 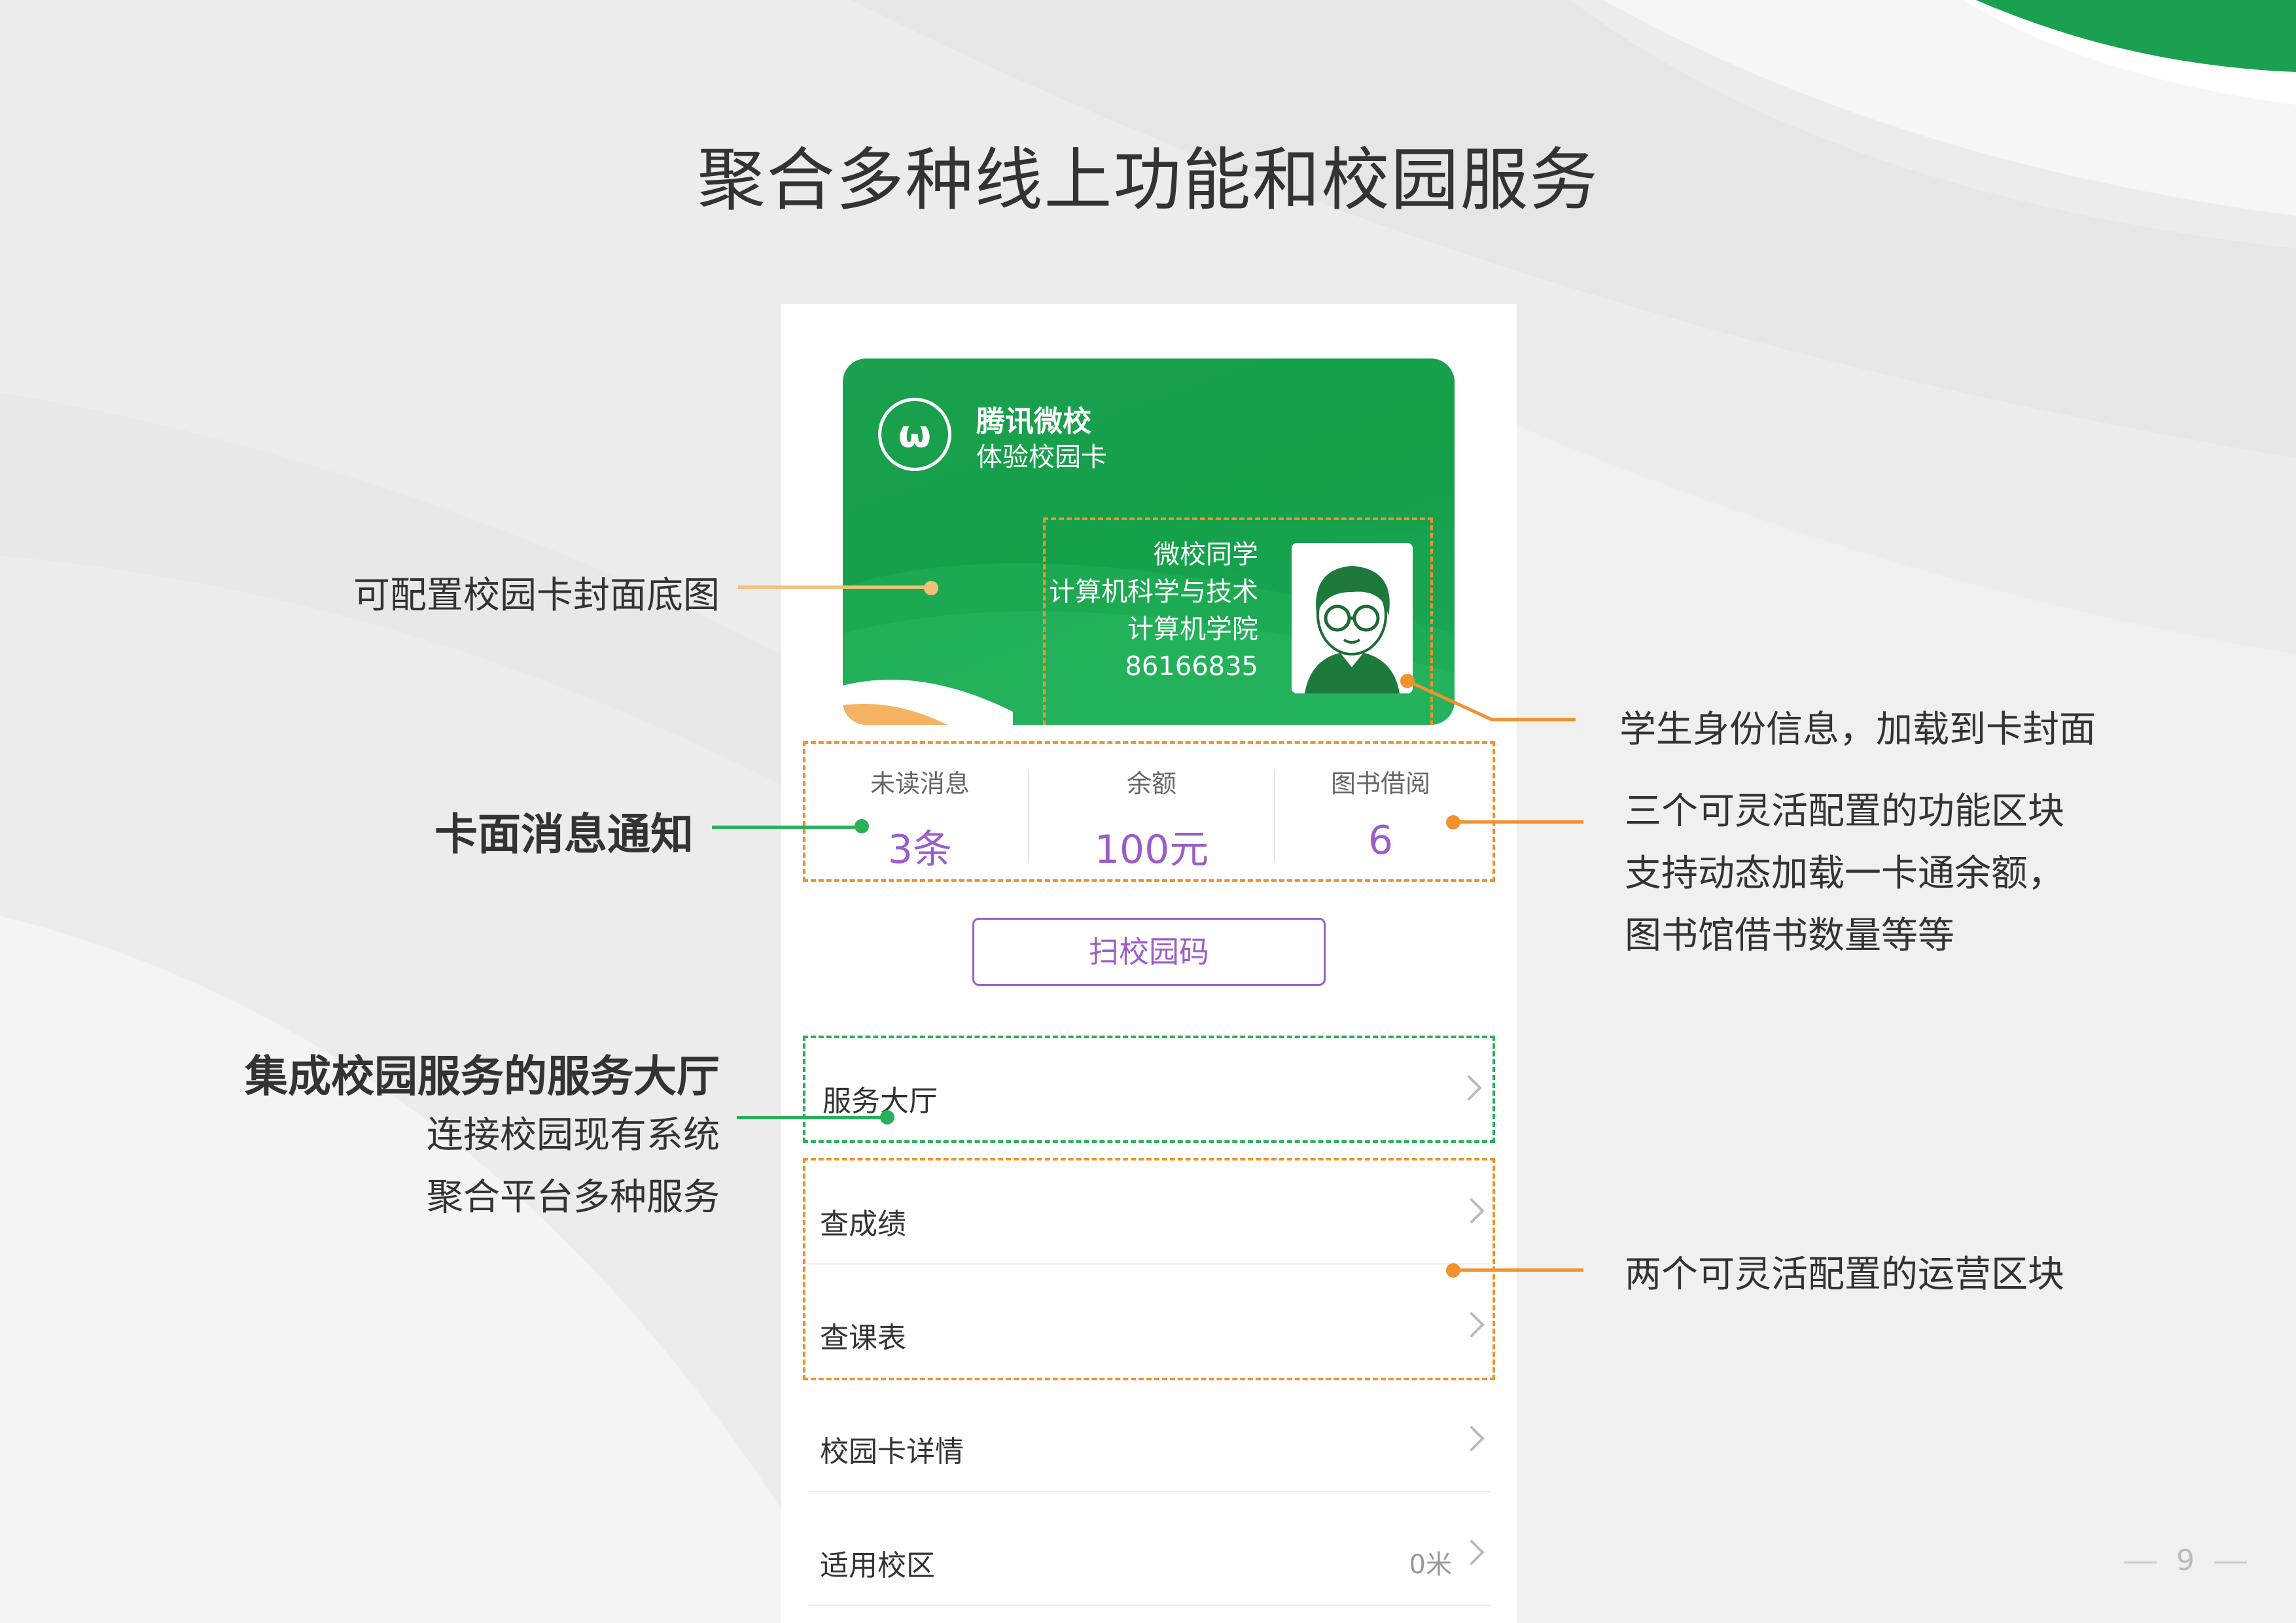 I want to click on menu-item-label: 查成绩, so click(x=863, y=1224).